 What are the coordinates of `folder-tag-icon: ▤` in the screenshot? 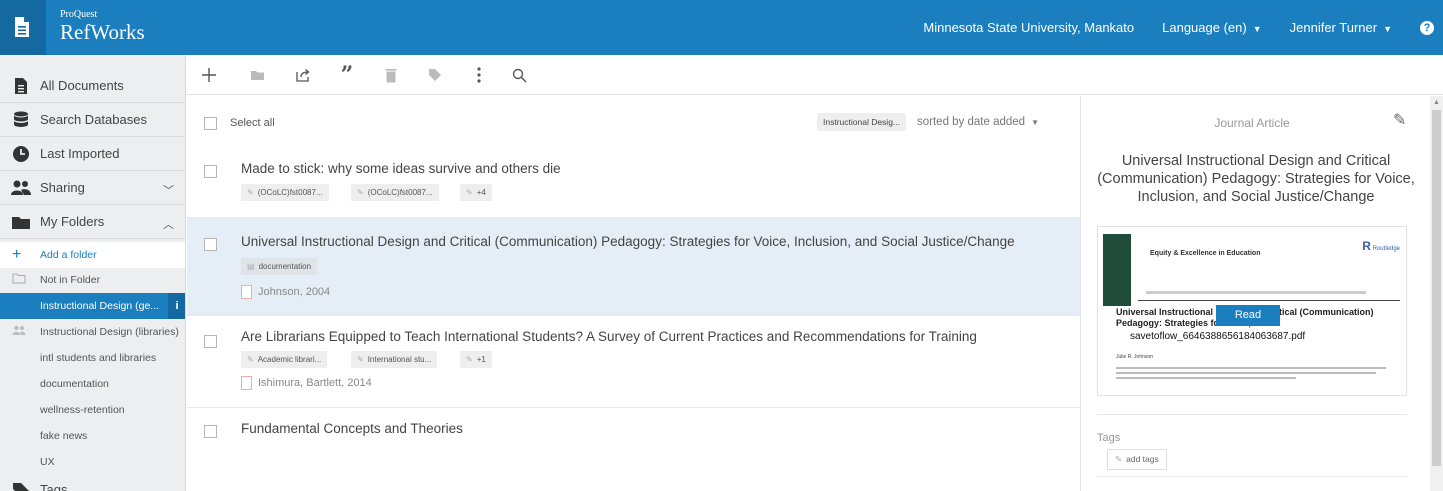 It's located at (251, 266).